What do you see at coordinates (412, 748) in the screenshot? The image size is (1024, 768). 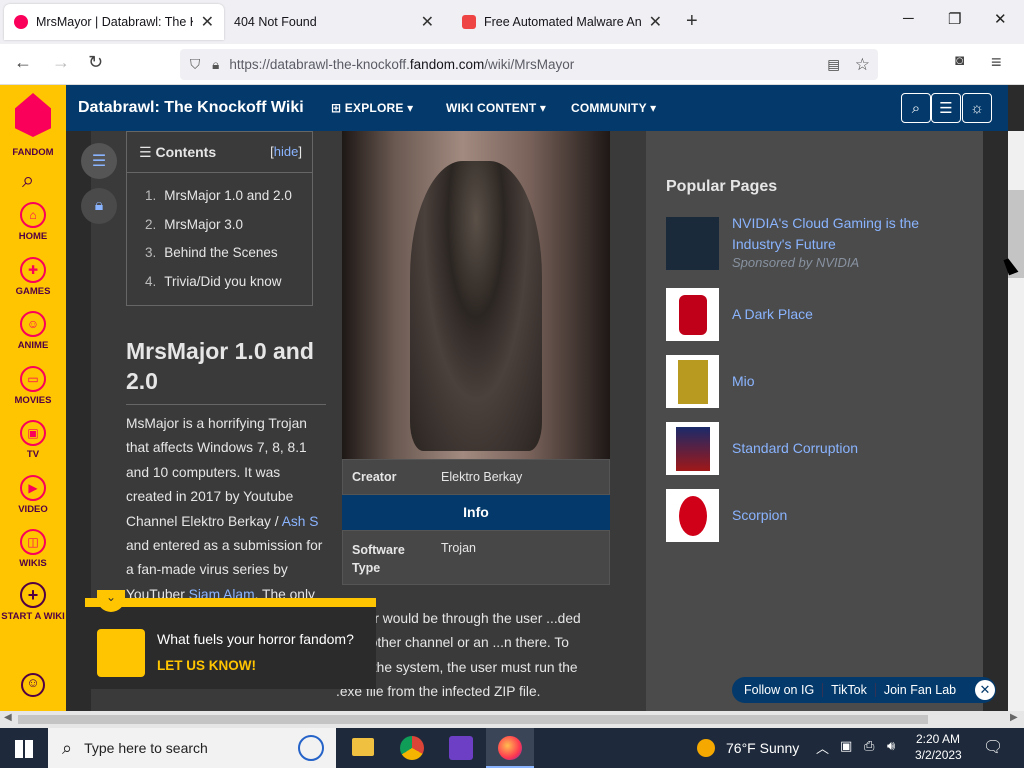 I see `chrome-icon` at bounding box center [412, 748].